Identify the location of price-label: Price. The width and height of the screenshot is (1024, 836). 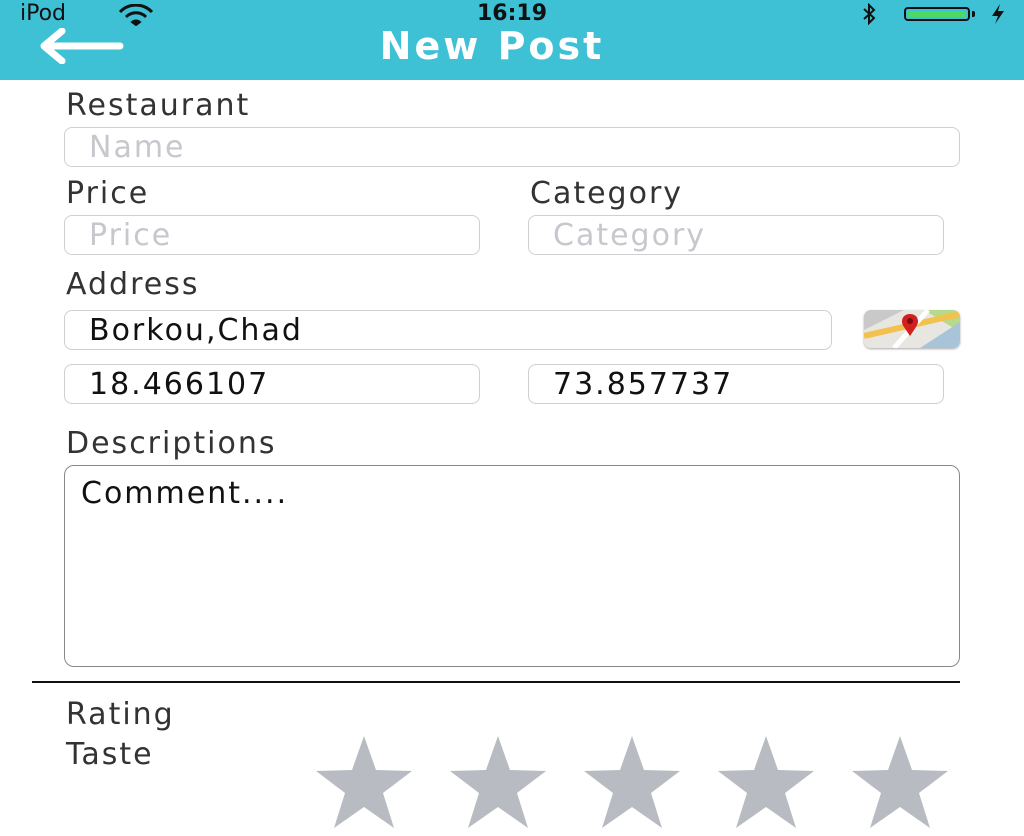
(108, 193).